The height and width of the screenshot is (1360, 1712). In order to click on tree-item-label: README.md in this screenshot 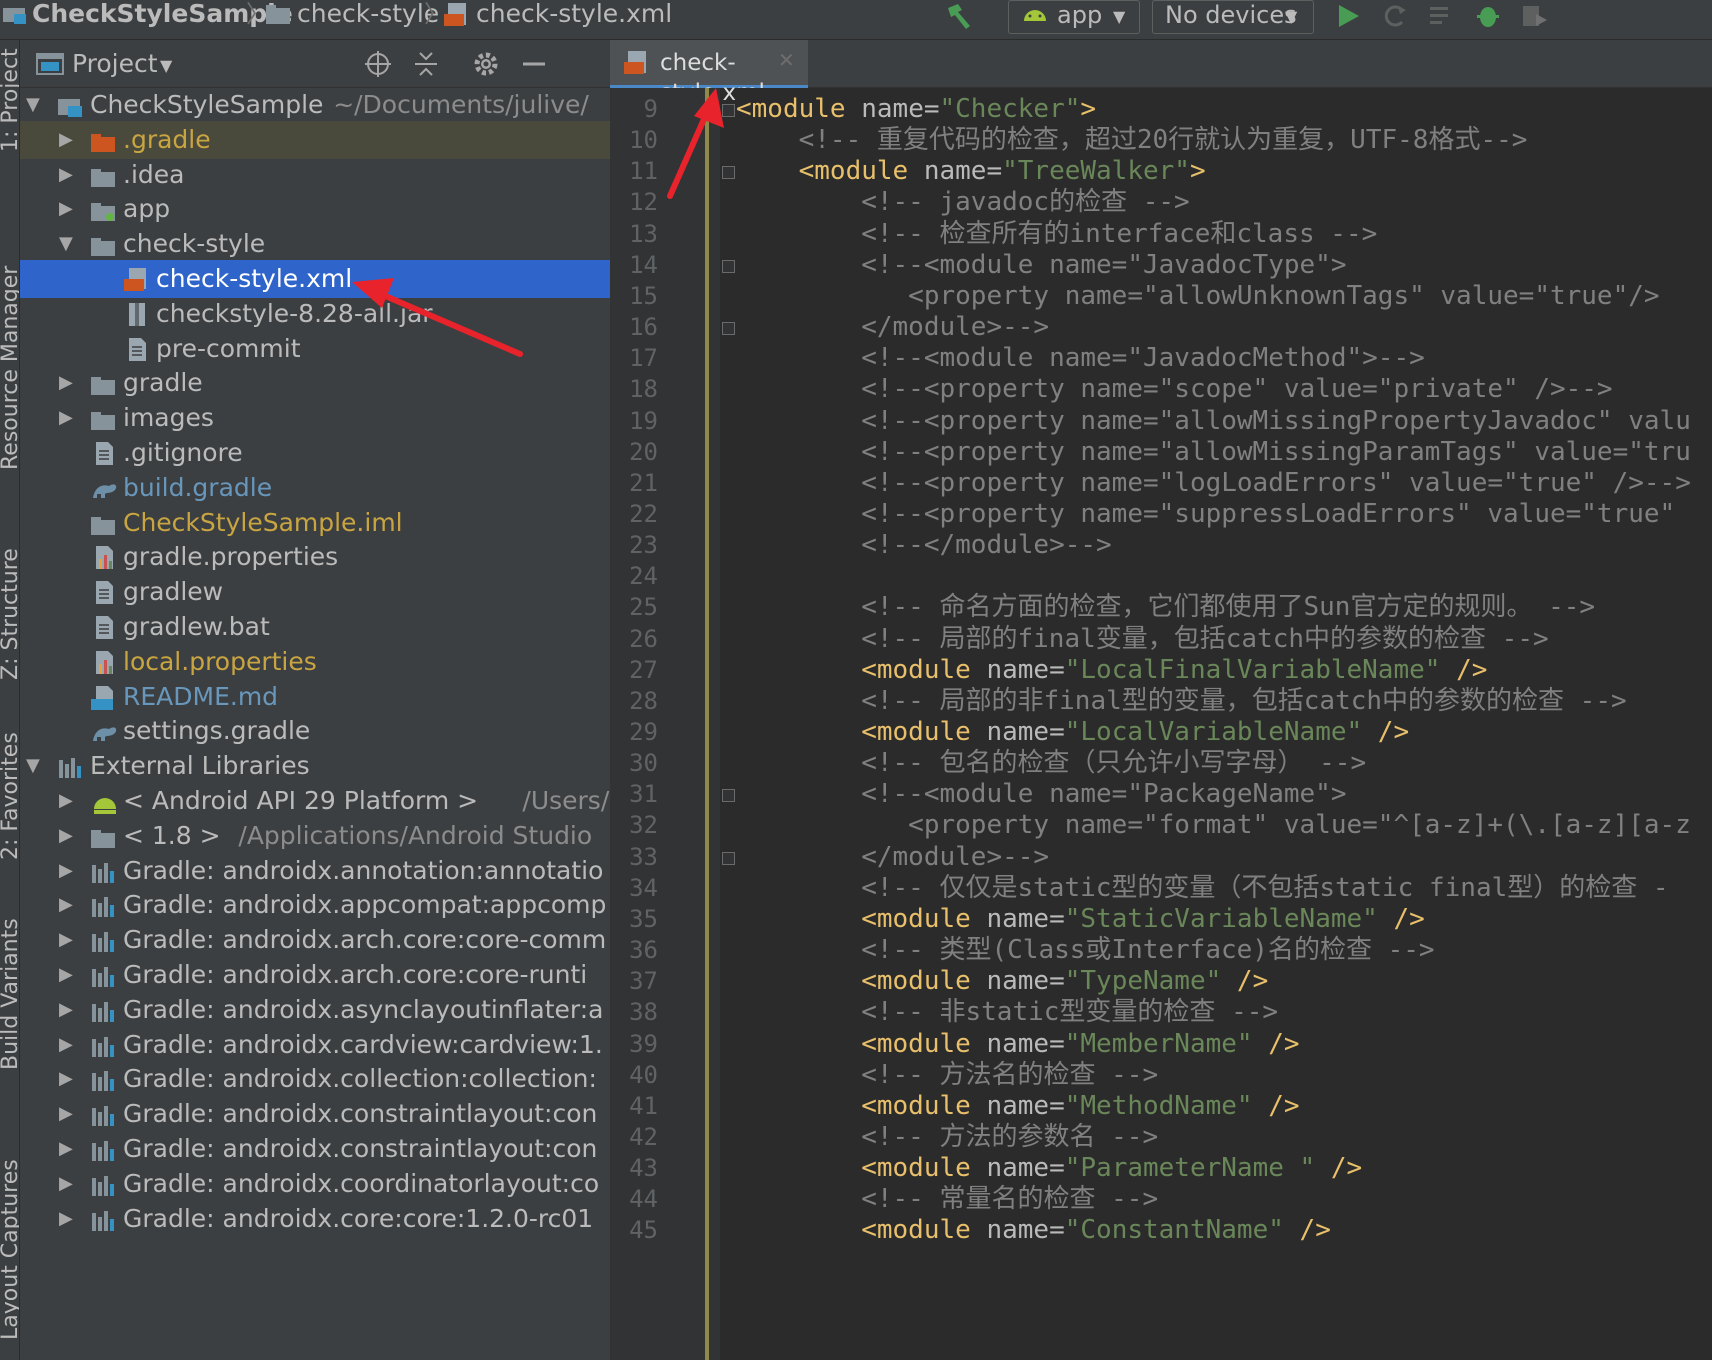, I will do `click(201, 696)`.